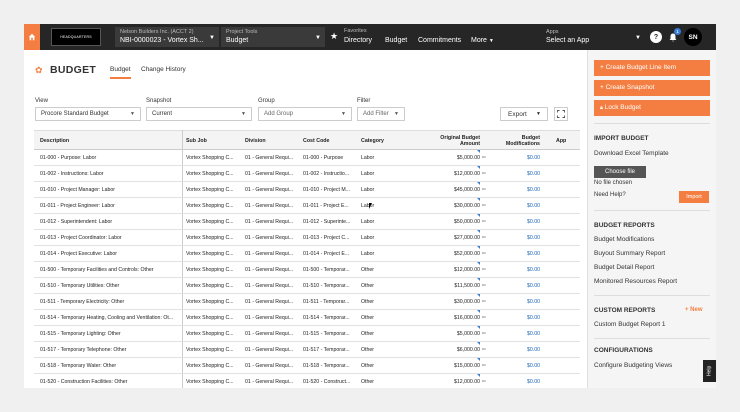 The height and width of the screenshot is (412, 740). I want to click on col-budget-modifications: Budget Modifications, so click(518, 141).